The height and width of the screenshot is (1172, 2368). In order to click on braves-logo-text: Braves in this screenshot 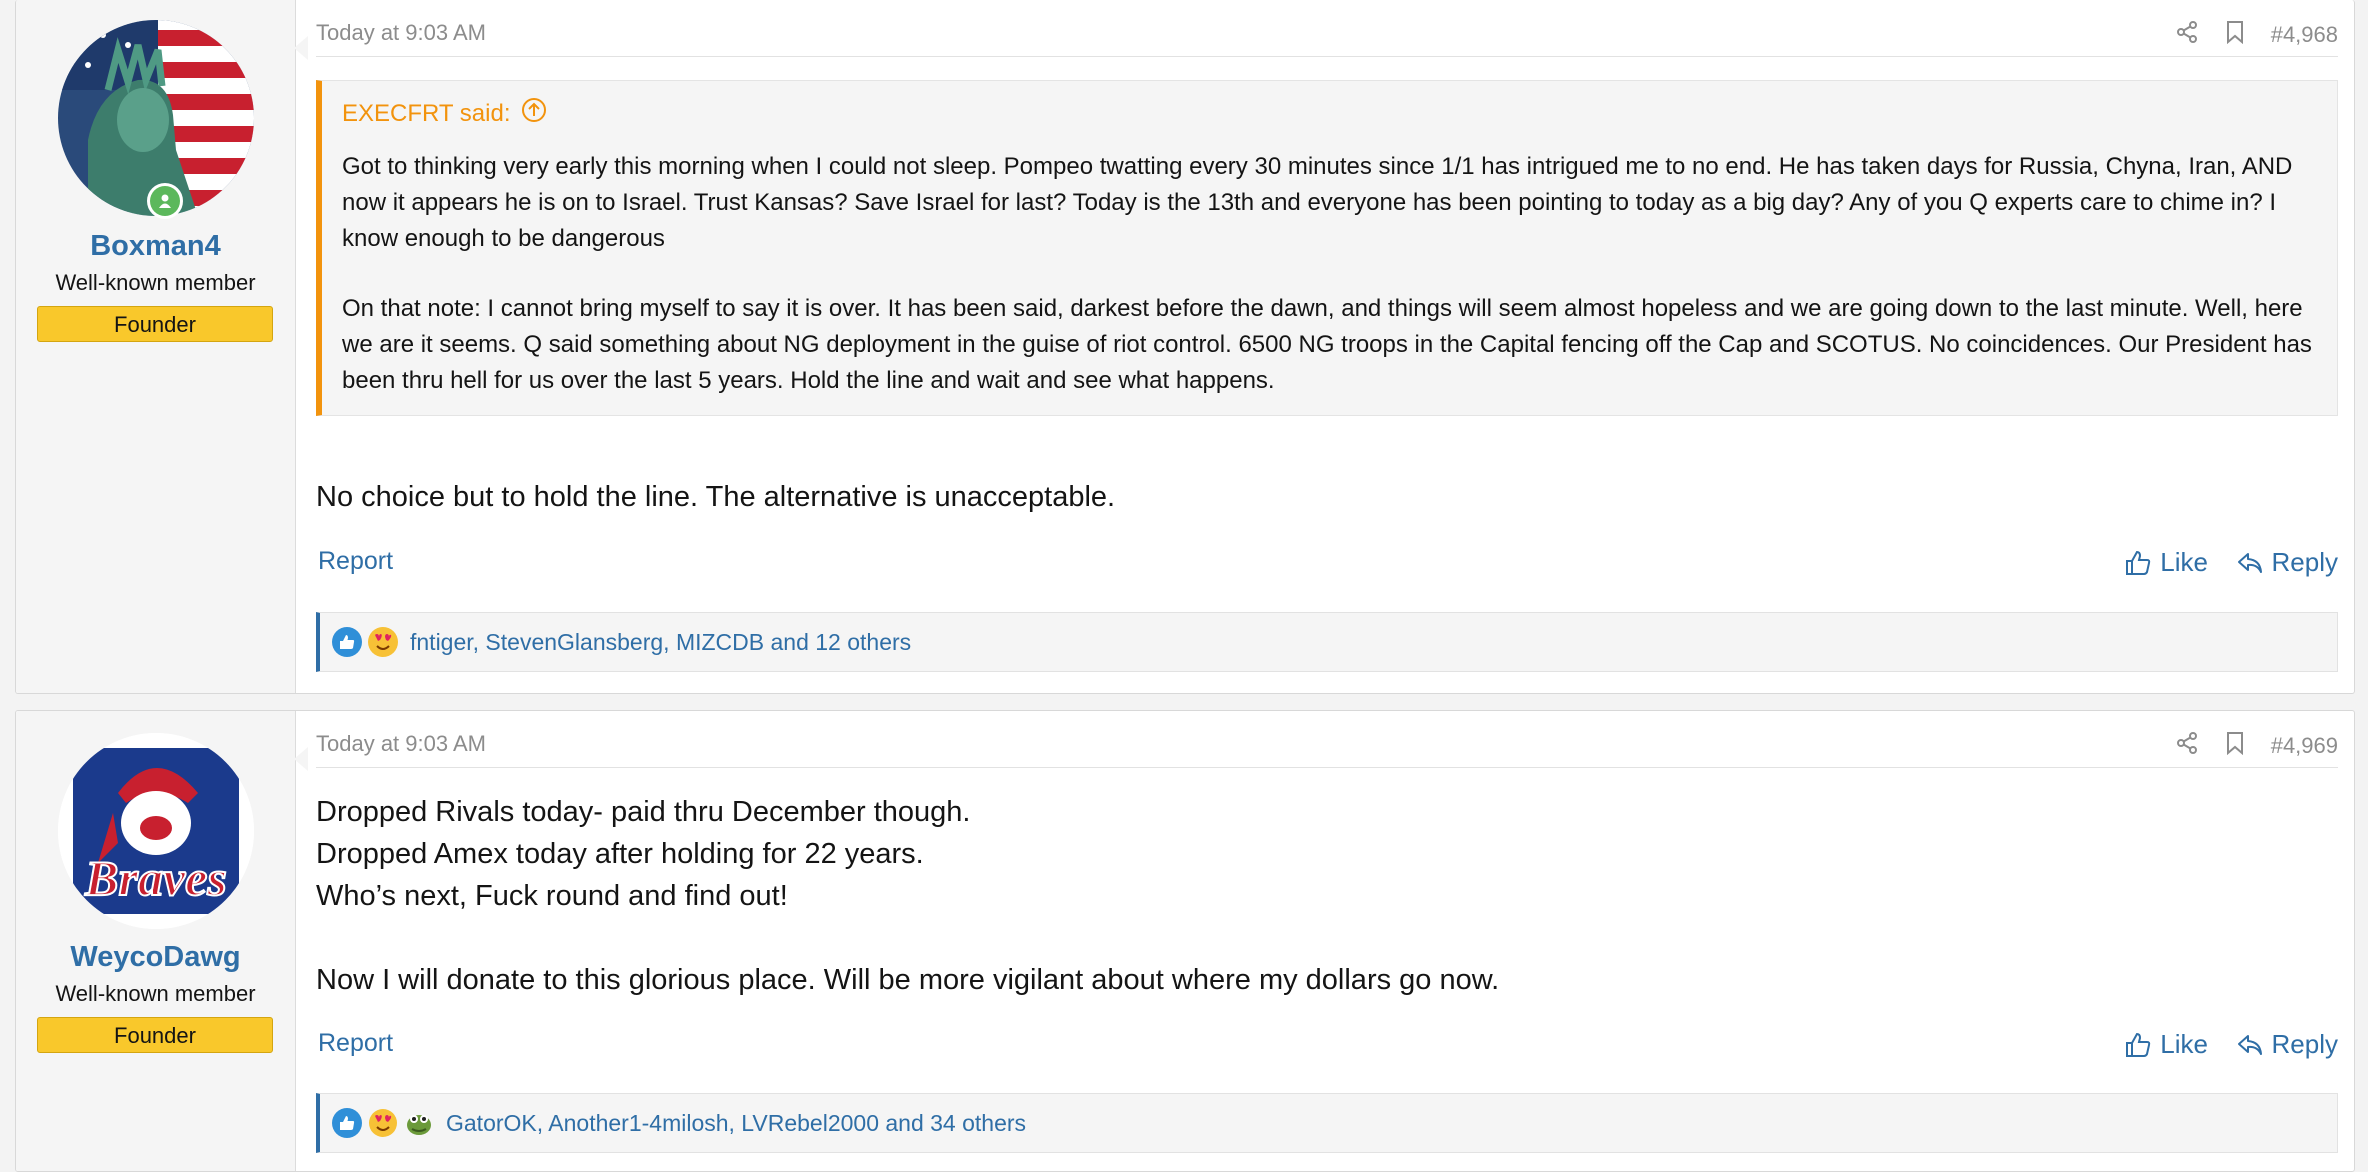, I will do `click(155, 878)`.